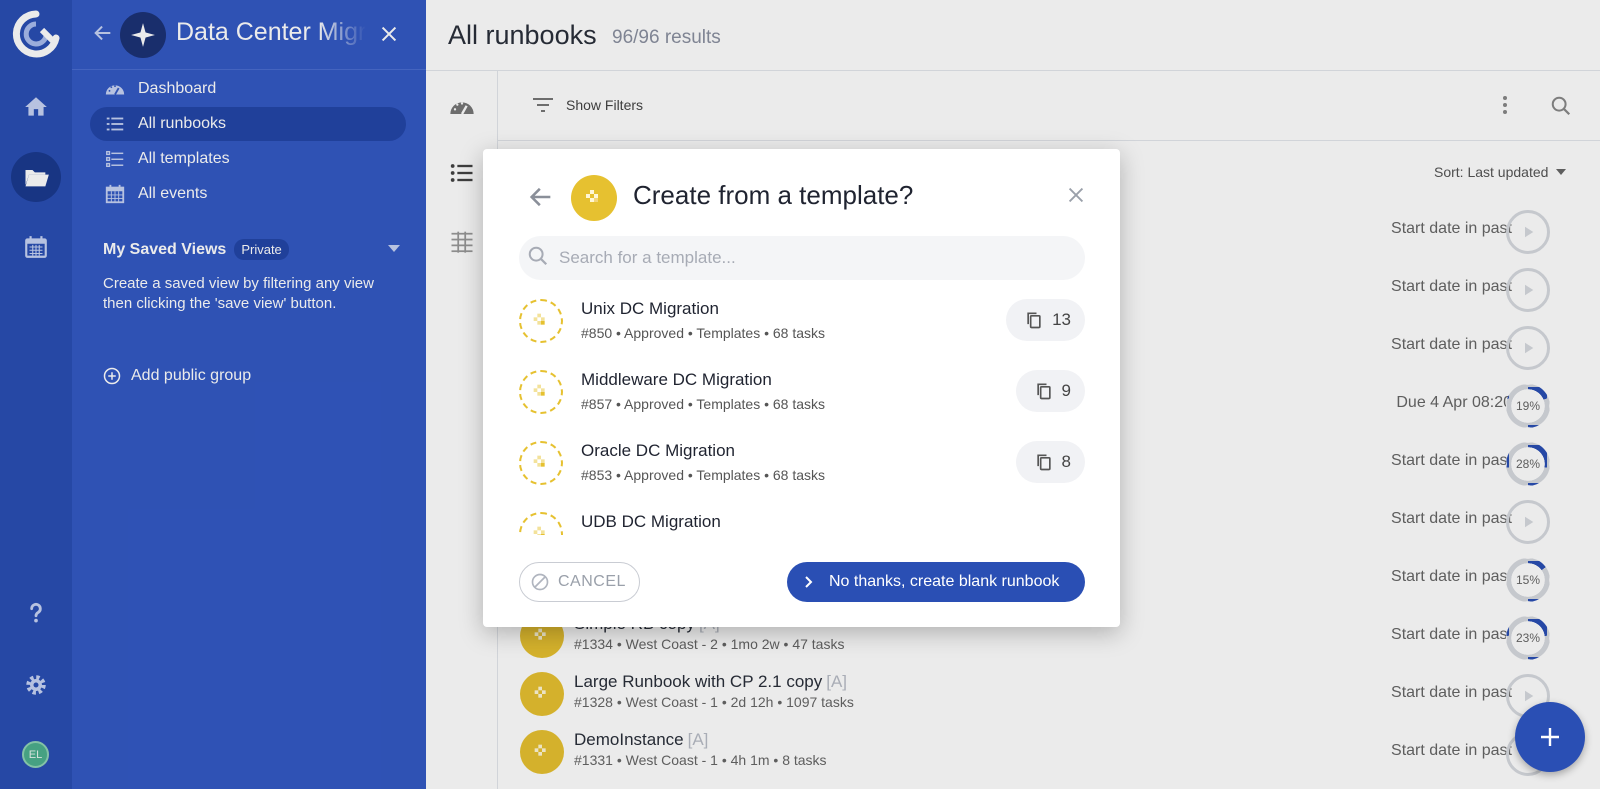 This screenshot has height=789, width=1600. What do you see at coordinates (809, 258) in the screenshot?
I see `template-search-input` at bounding box center [809, 258].